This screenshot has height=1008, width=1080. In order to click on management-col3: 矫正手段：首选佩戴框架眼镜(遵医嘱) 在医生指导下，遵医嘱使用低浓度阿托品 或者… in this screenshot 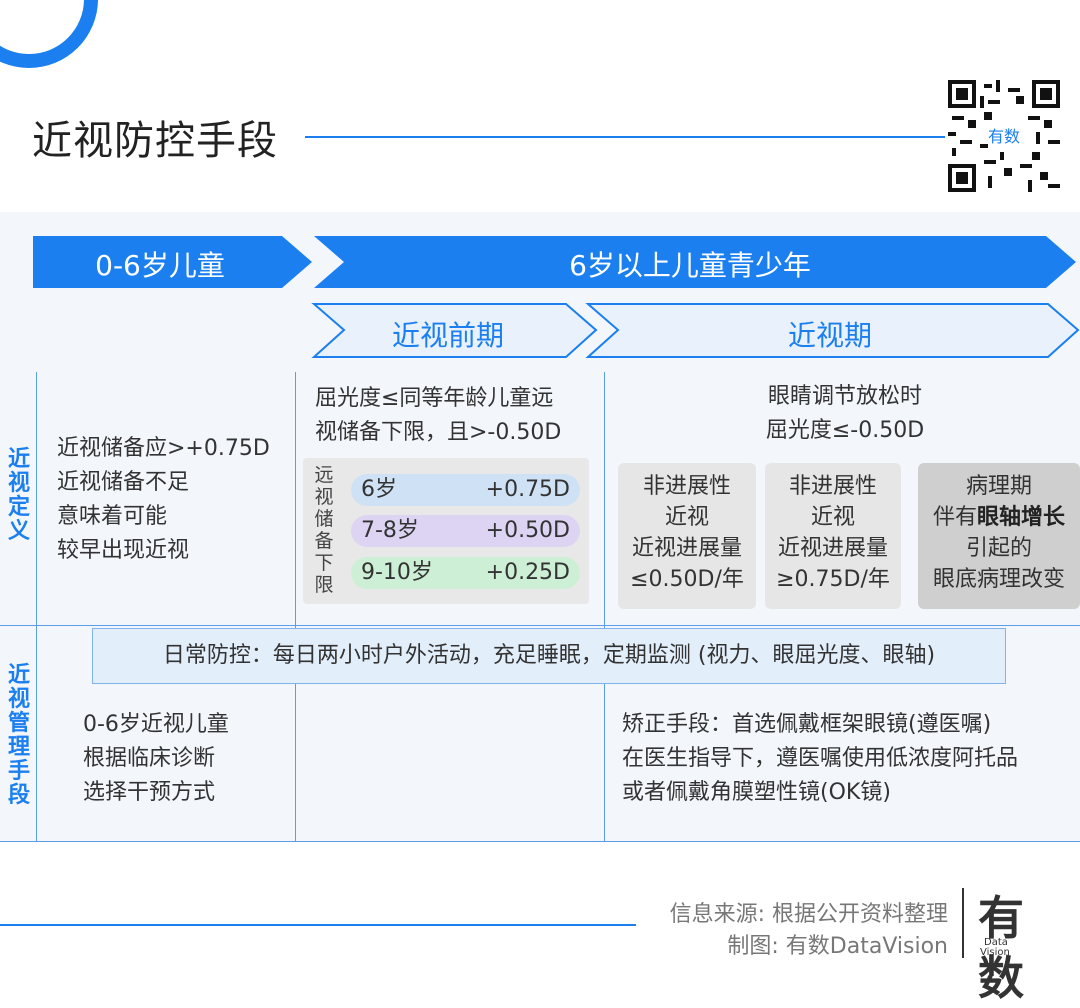, I will do `click(820, 758)`.